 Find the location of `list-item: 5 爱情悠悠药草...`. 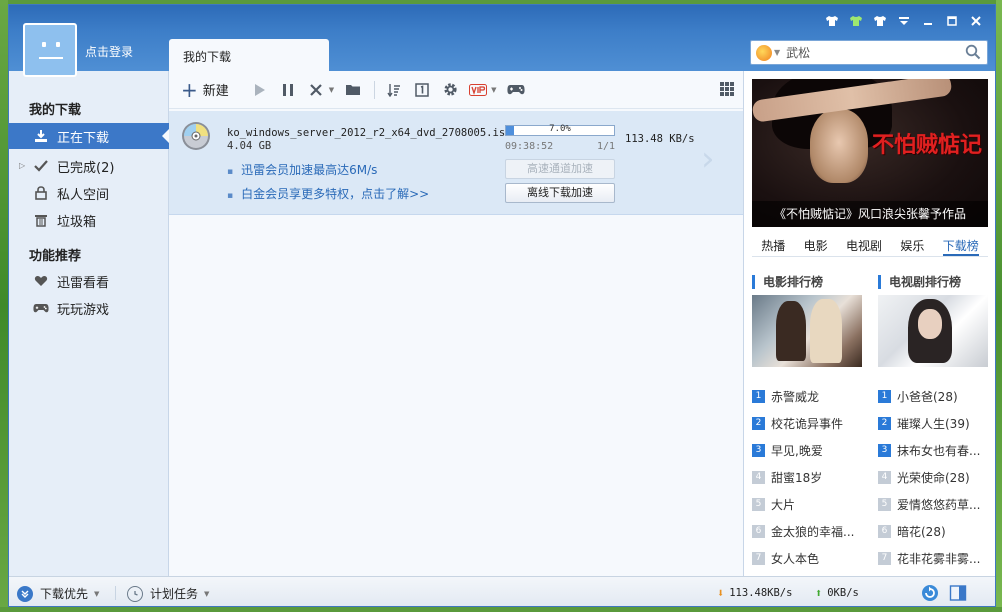

list-item: 5 爱情悠悠药草... is located at coordinates (936, 504).